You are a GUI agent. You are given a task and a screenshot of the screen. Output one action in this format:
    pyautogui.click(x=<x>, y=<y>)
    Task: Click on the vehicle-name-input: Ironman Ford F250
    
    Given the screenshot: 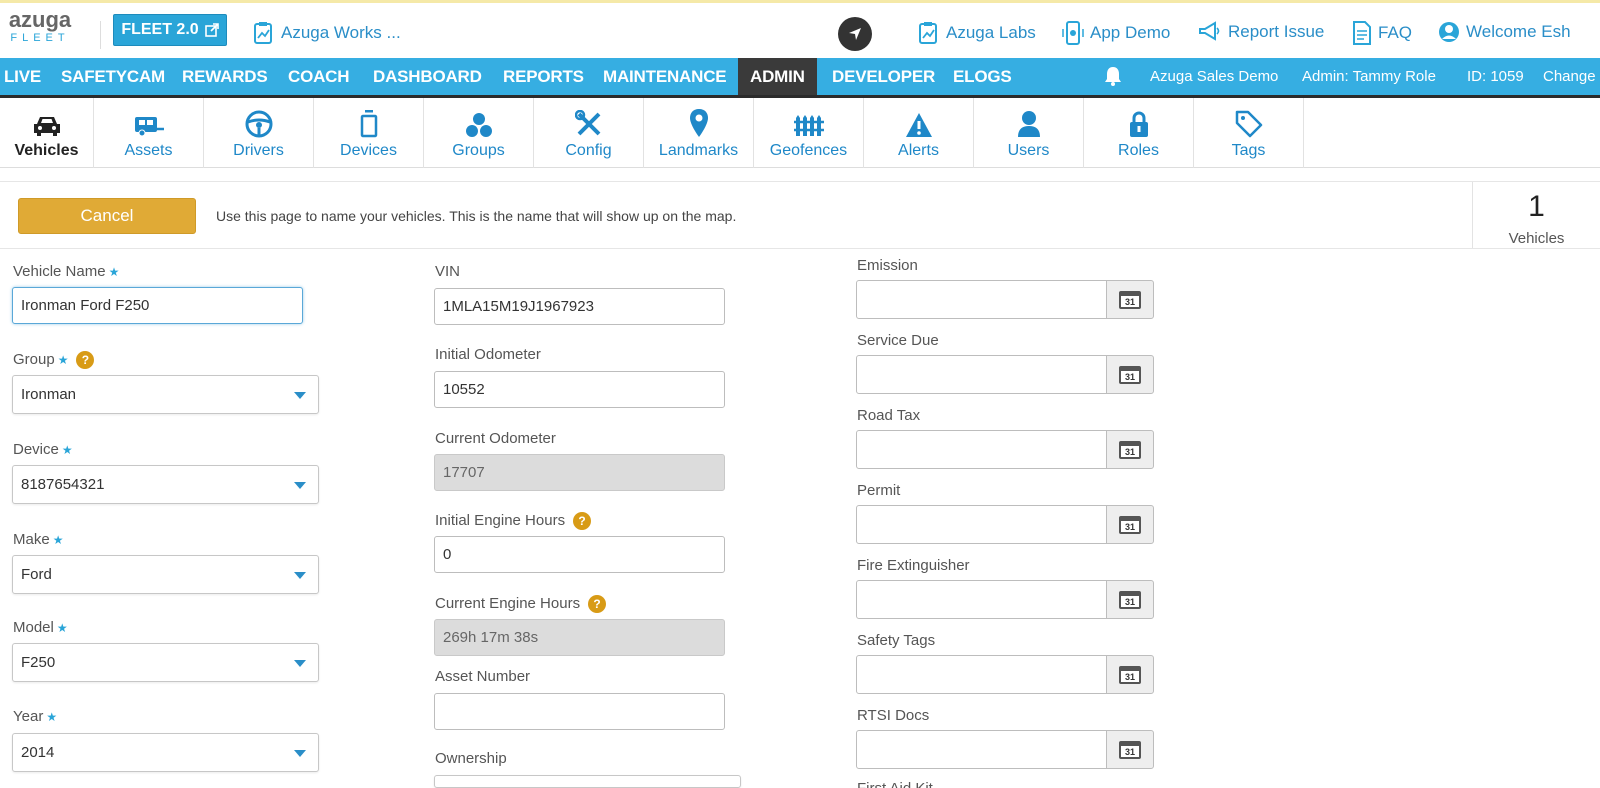 What is the action you would take?
    pyautogui.click(x=157, y=305)
    